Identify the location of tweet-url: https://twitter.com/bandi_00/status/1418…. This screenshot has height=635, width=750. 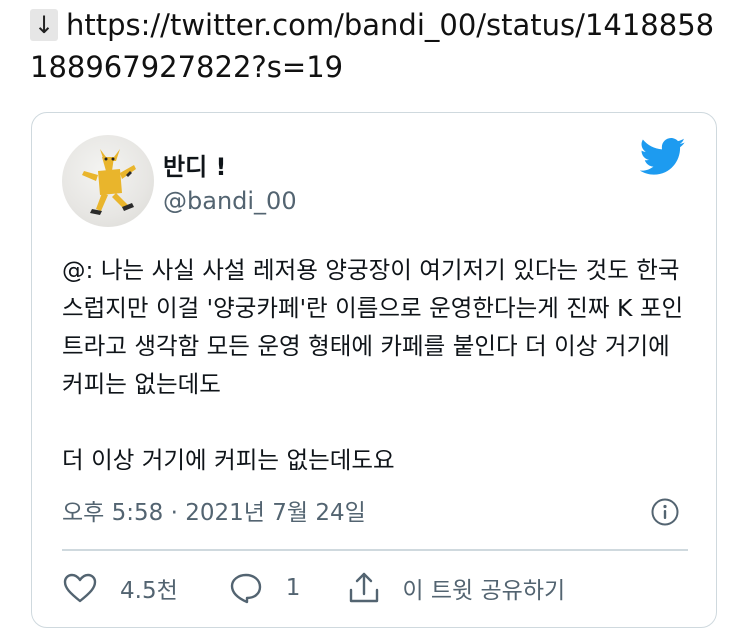
(372, 46).